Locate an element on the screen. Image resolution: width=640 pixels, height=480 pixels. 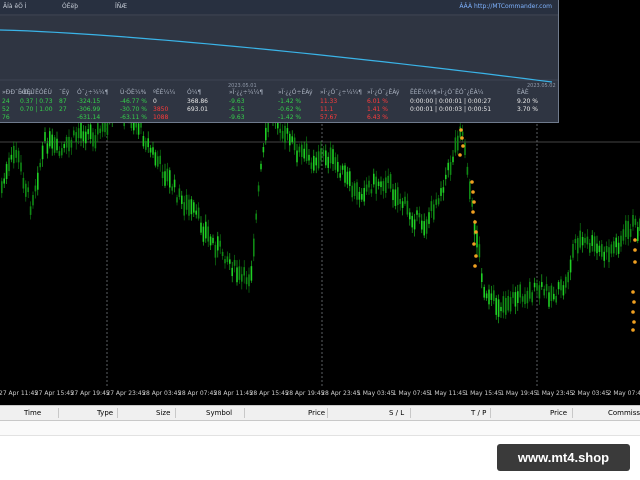
col-size: Size is located at coordinates (163, 413).